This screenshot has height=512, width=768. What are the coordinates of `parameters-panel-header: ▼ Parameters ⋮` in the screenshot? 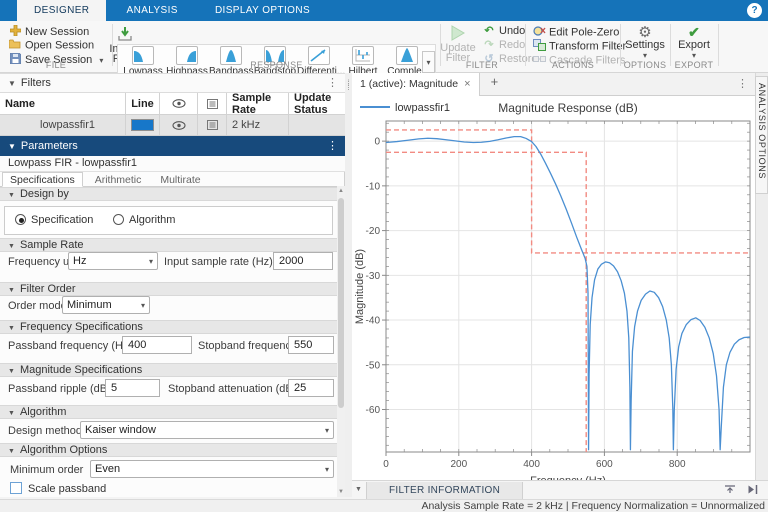 It's located at (172, 146).